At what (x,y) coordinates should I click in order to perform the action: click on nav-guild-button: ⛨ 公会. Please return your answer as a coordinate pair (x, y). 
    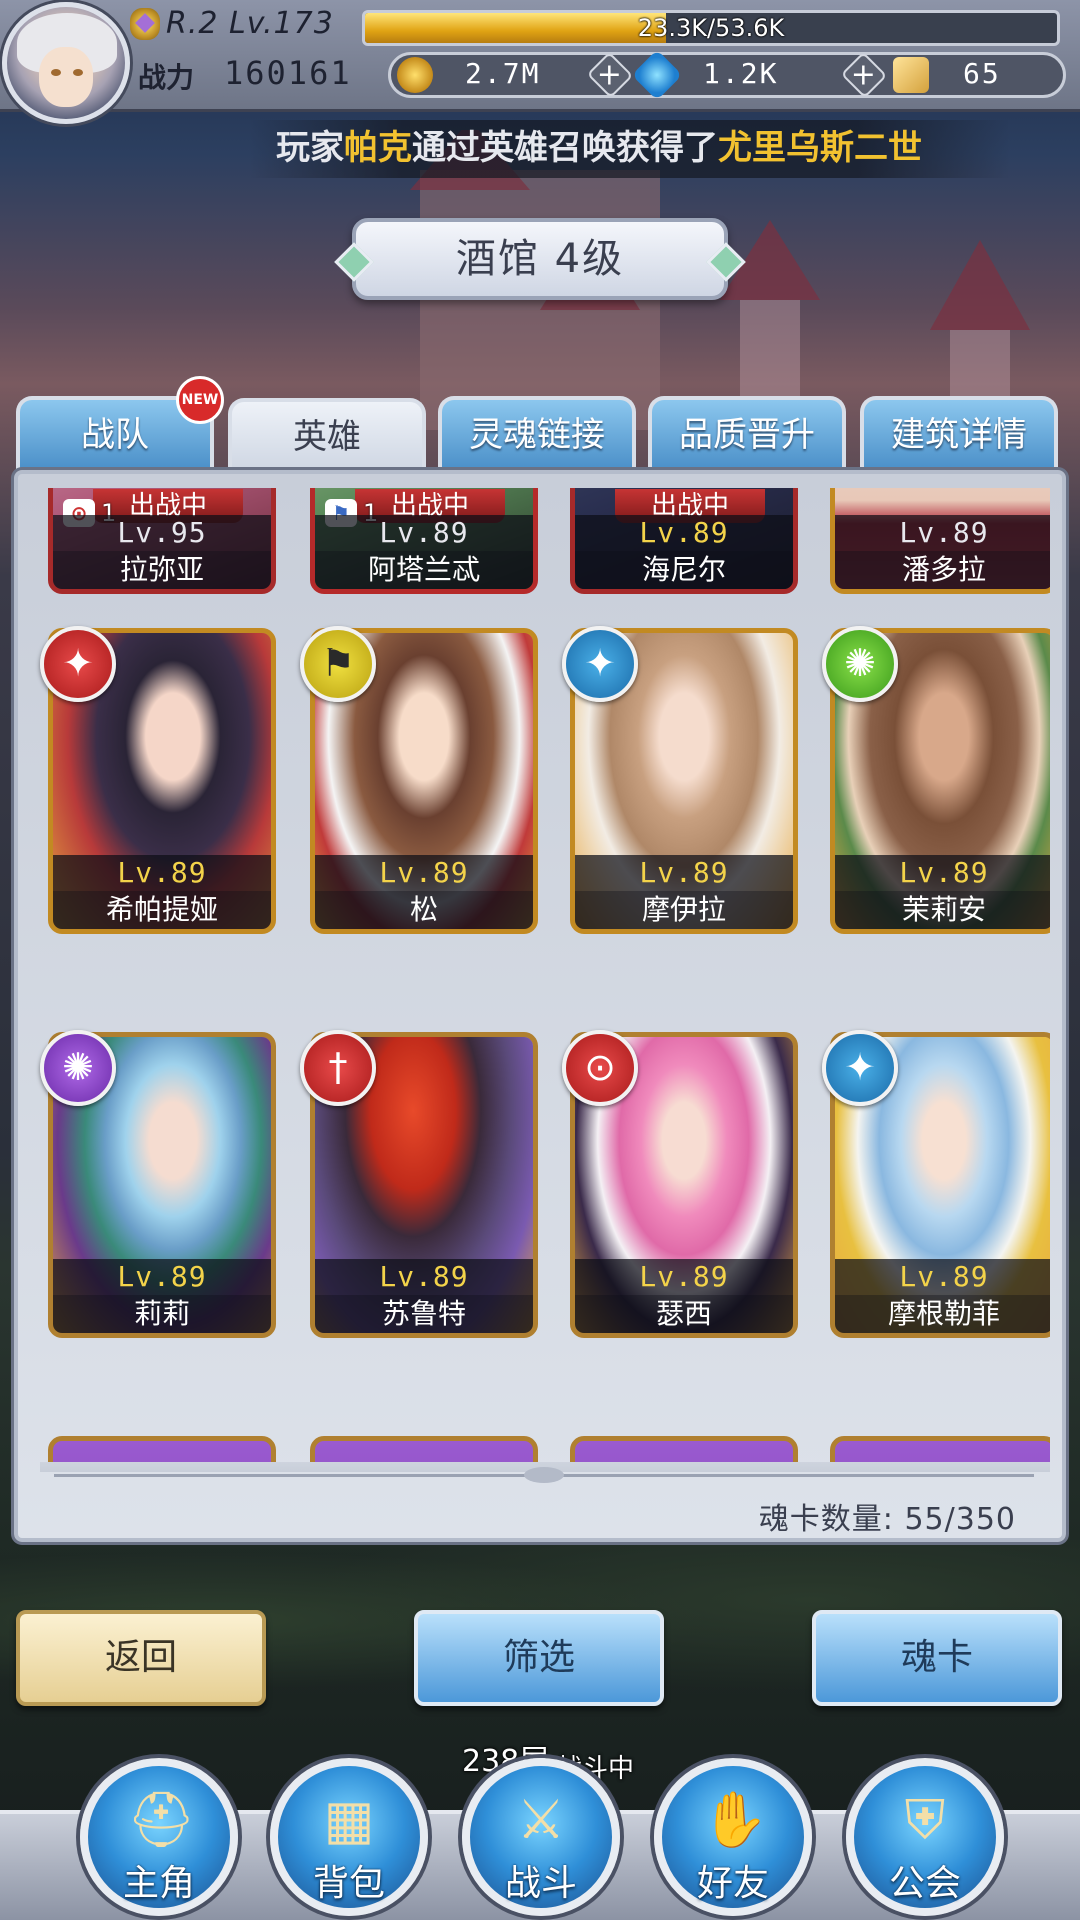
    Looking at the image, I should click on (925, 1837).